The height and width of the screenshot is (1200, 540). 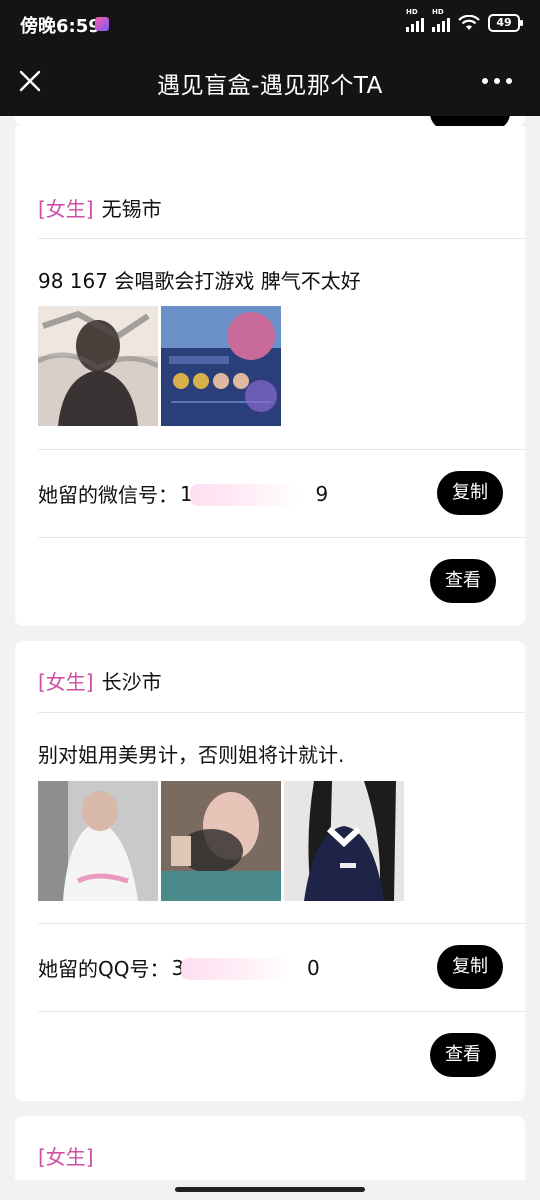 What do you see at coordinates (469, 22) in the screenshot?
I see `wifi-icon` at bounding box center [469, 22].